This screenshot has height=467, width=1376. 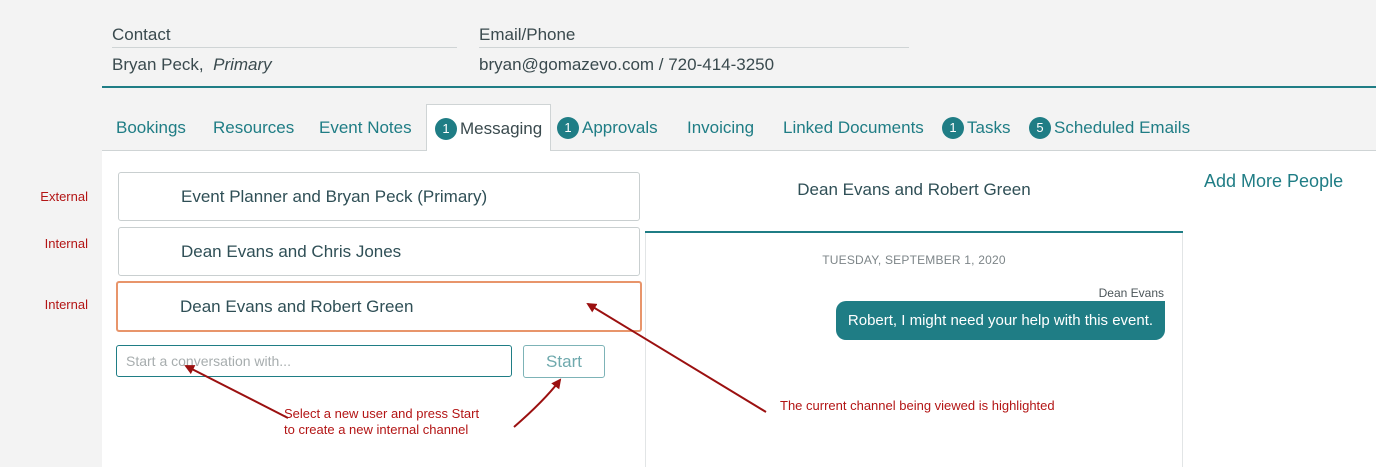 I want to click on tab-linked-documents: Linked Documents, so click(x=853, y=127).